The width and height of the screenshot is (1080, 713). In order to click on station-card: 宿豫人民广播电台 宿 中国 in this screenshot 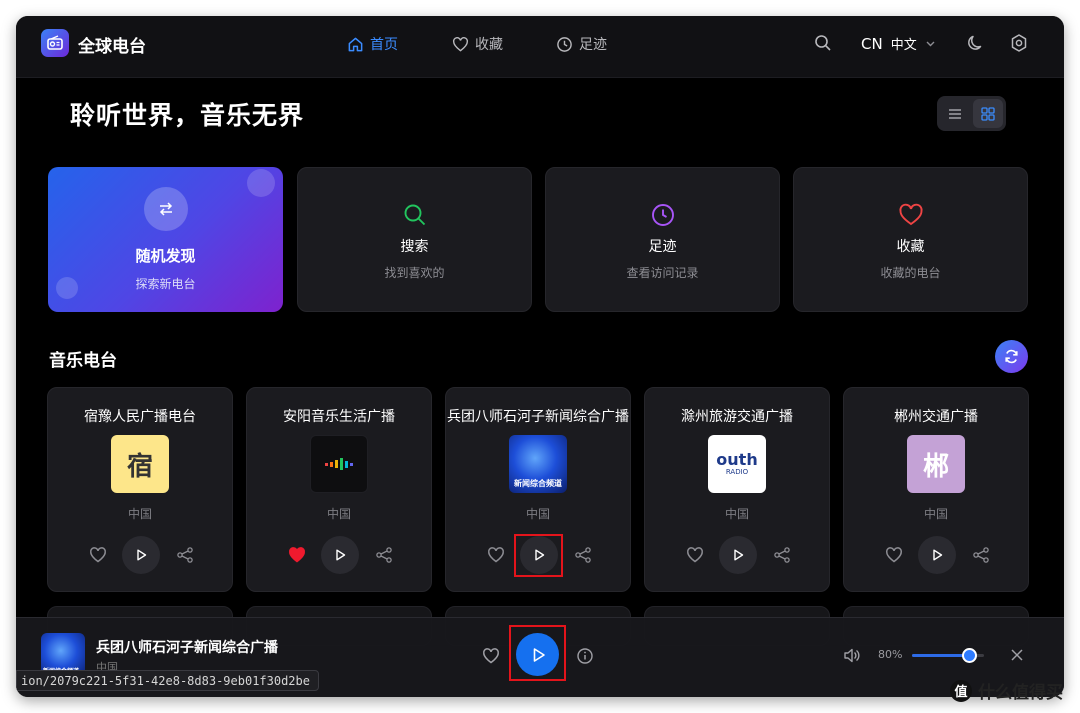, I will do `click(140, 489)`.